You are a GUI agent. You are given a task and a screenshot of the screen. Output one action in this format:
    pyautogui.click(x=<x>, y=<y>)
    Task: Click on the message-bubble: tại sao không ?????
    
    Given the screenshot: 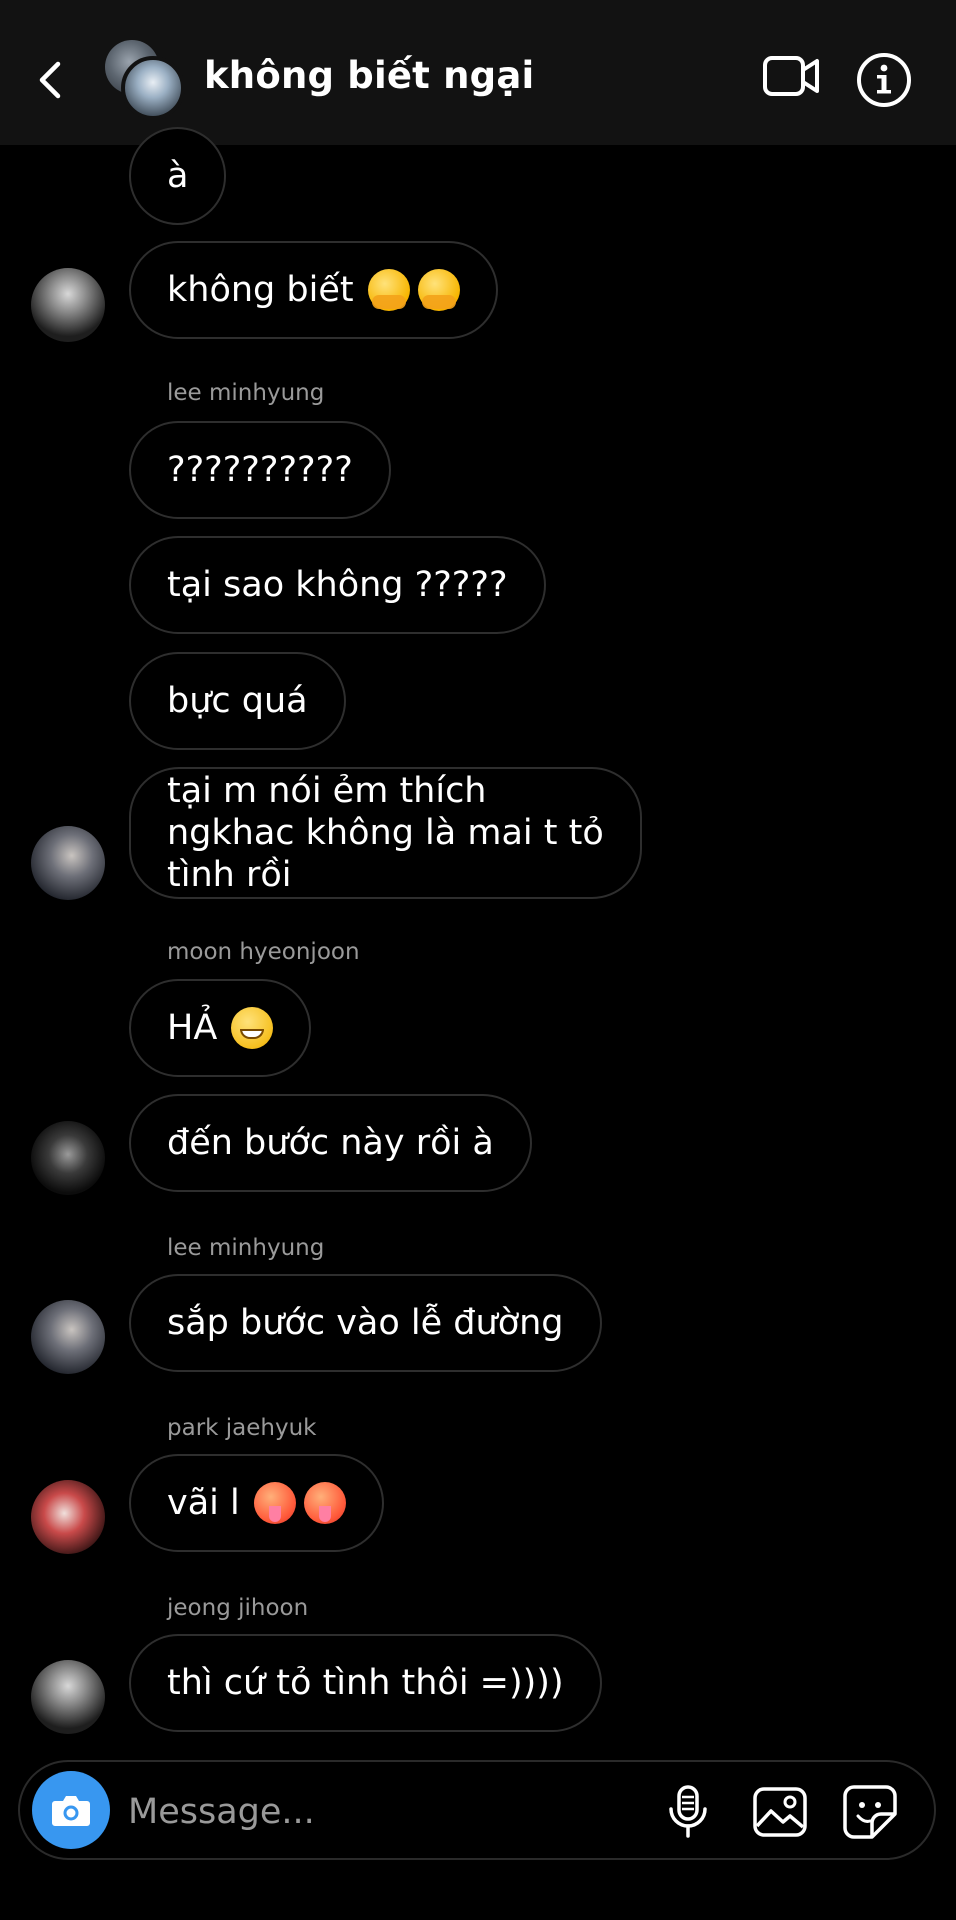 What is the action you would take?
    pyautogui.click(x=337, y=585)
    